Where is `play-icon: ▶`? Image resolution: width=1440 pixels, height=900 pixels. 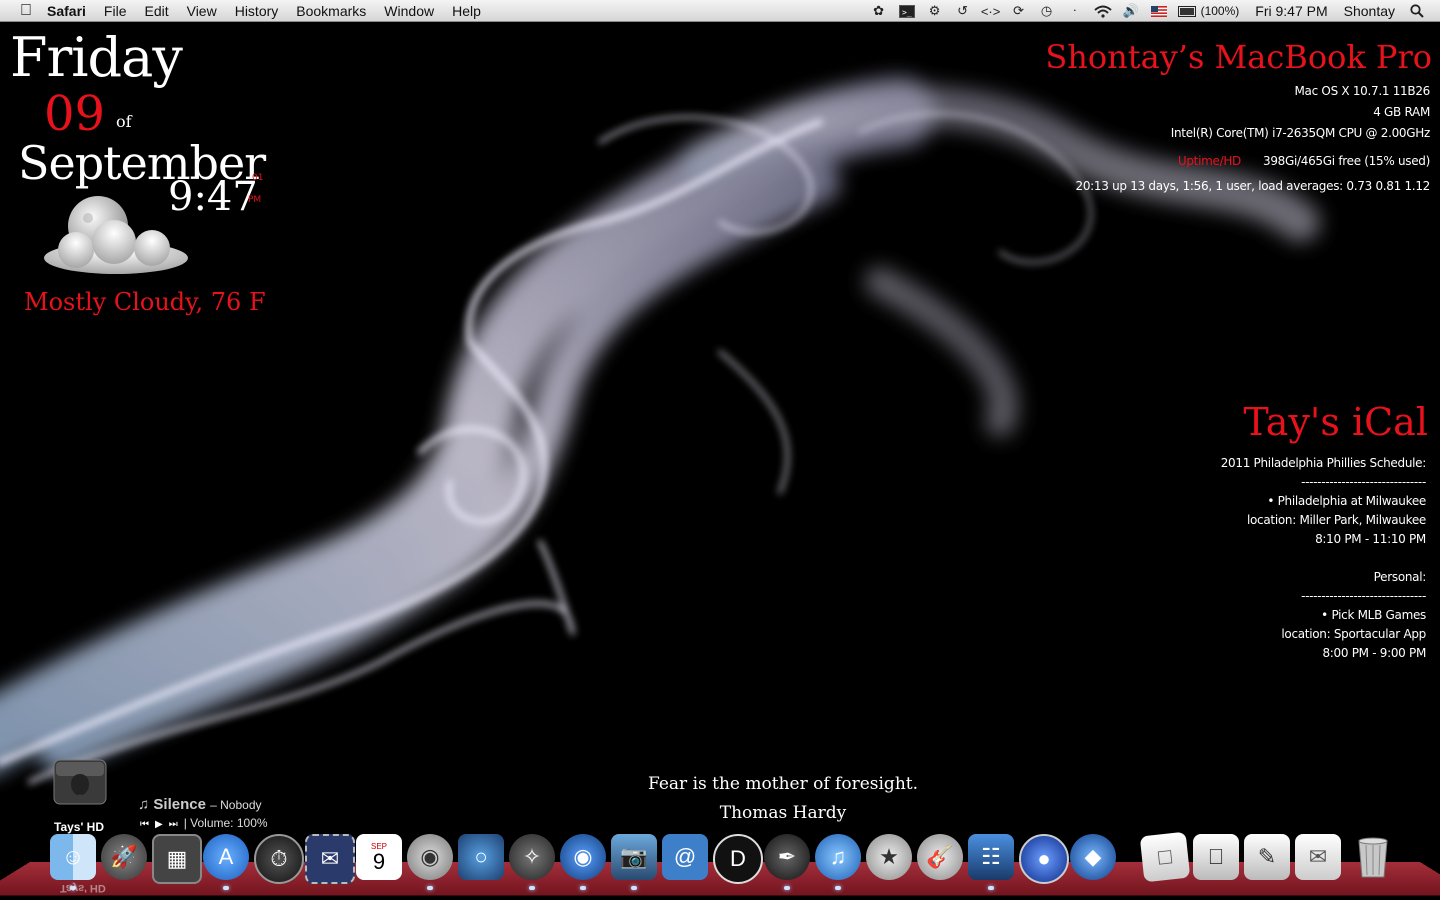
play-icon: ▶ is located at coordinates (159, 824).